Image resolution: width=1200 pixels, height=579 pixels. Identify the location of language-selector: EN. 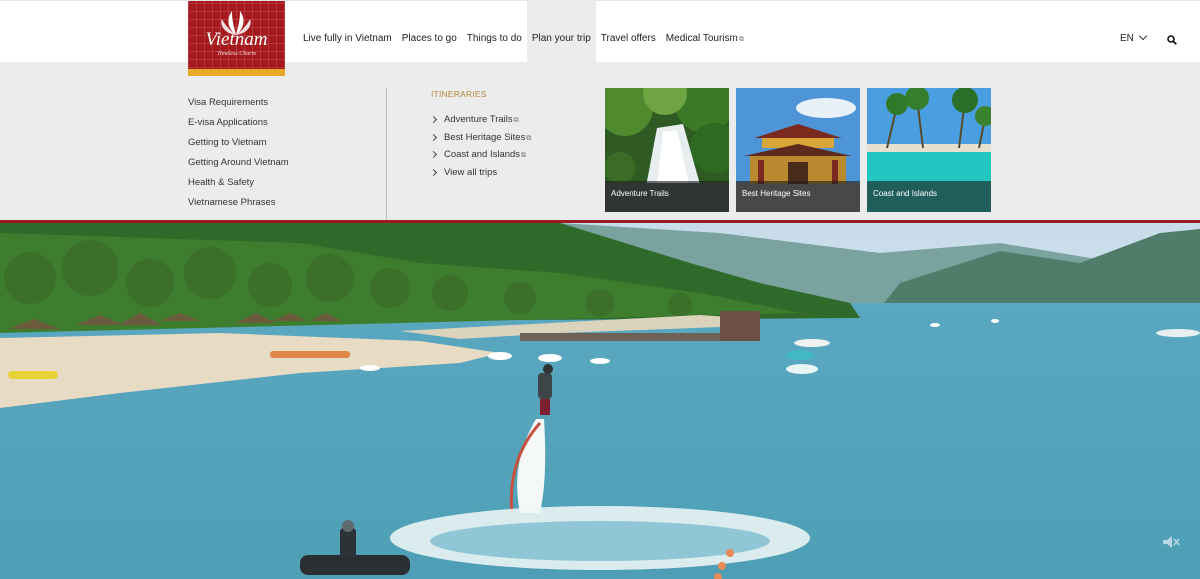
(1134, 37).